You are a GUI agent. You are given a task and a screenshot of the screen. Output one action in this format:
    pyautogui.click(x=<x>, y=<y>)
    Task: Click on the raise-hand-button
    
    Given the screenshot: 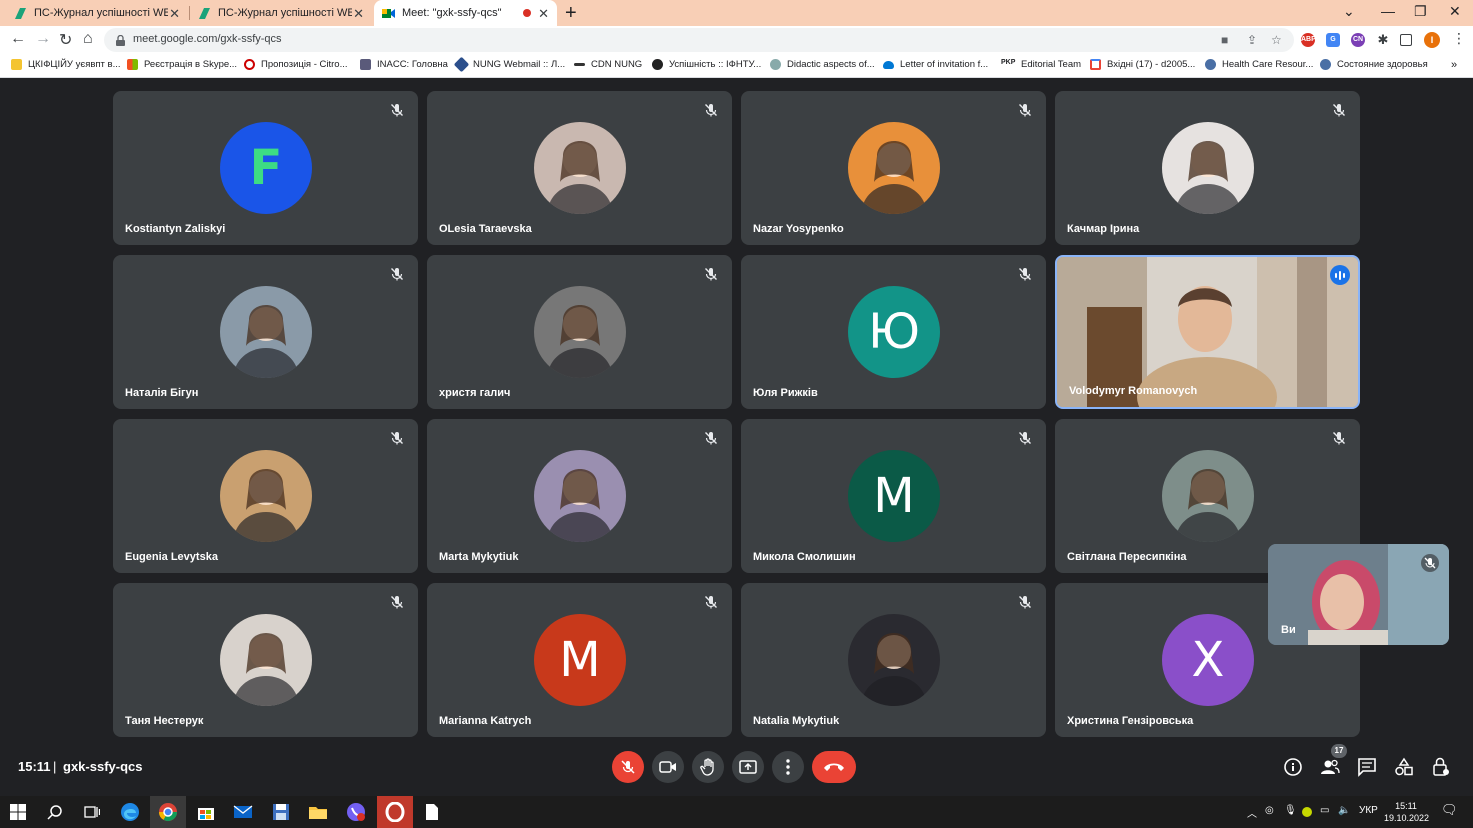 What is the action you would take?
    pyautogui.click(x=708, y=767)
    